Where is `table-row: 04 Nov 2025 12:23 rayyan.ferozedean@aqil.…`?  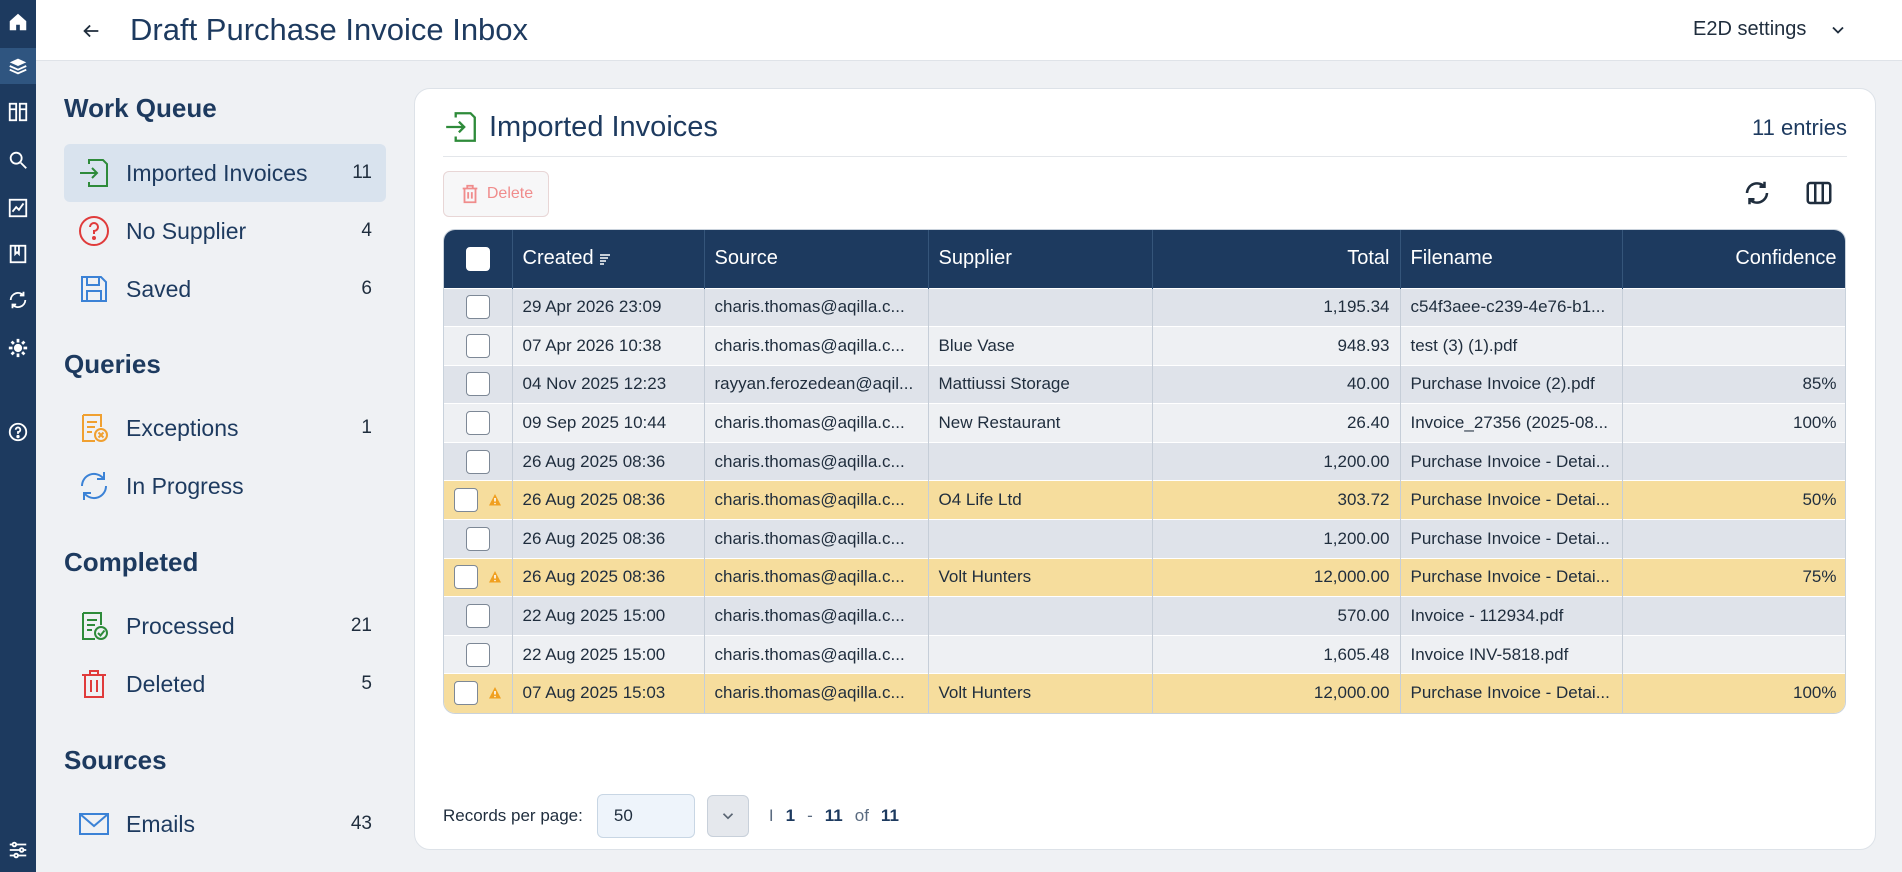 table-row: 04 Nov 2025 12:23 rayyan.ferozedean@aqil.… is located at coordinates (1144, 384).